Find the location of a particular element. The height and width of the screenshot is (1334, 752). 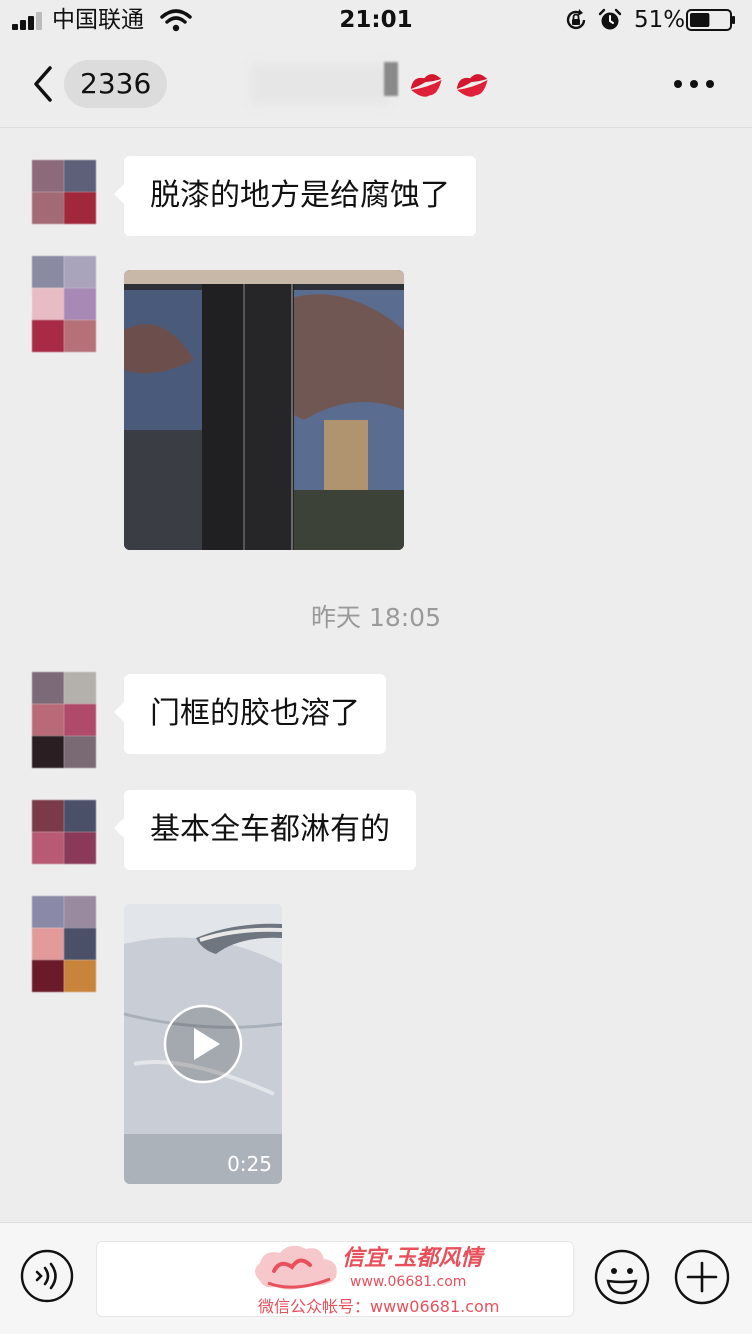

rotation-lock-icon is located at coordinates (576, 19).